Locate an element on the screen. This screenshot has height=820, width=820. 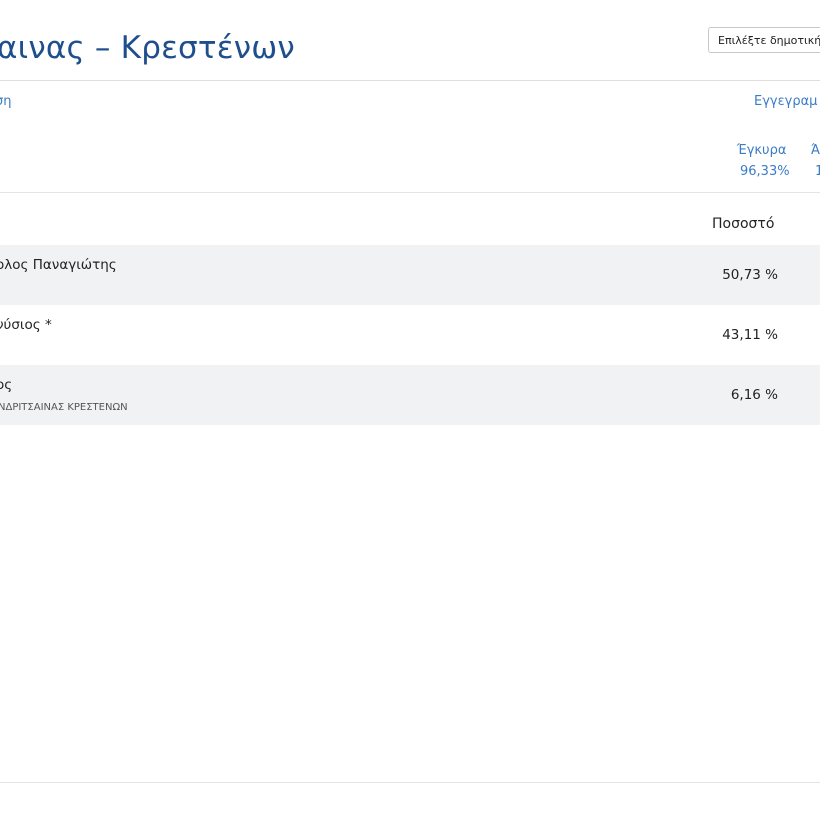
percentage-column-header: Ποσοστό is located at coordinates (743, 224).